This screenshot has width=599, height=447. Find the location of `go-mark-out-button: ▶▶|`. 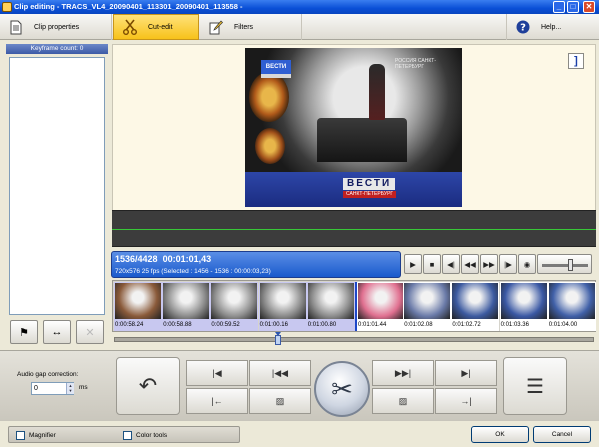

go-mark-out-button: ▶▶| is located at coordinates (403, 373).